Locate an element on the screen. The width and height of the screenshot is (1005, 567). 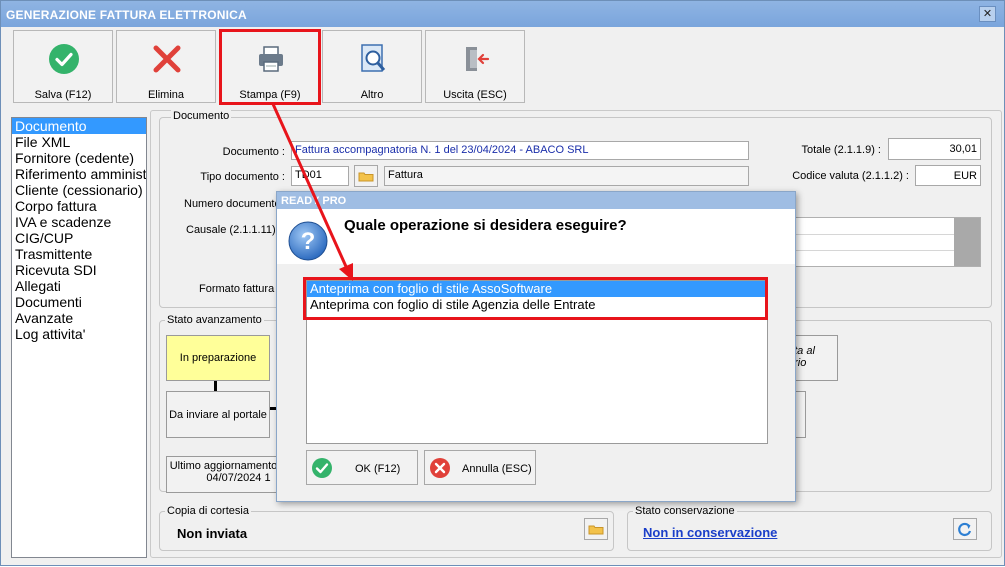
annotation-arrow is located at coordinates (312, 192).